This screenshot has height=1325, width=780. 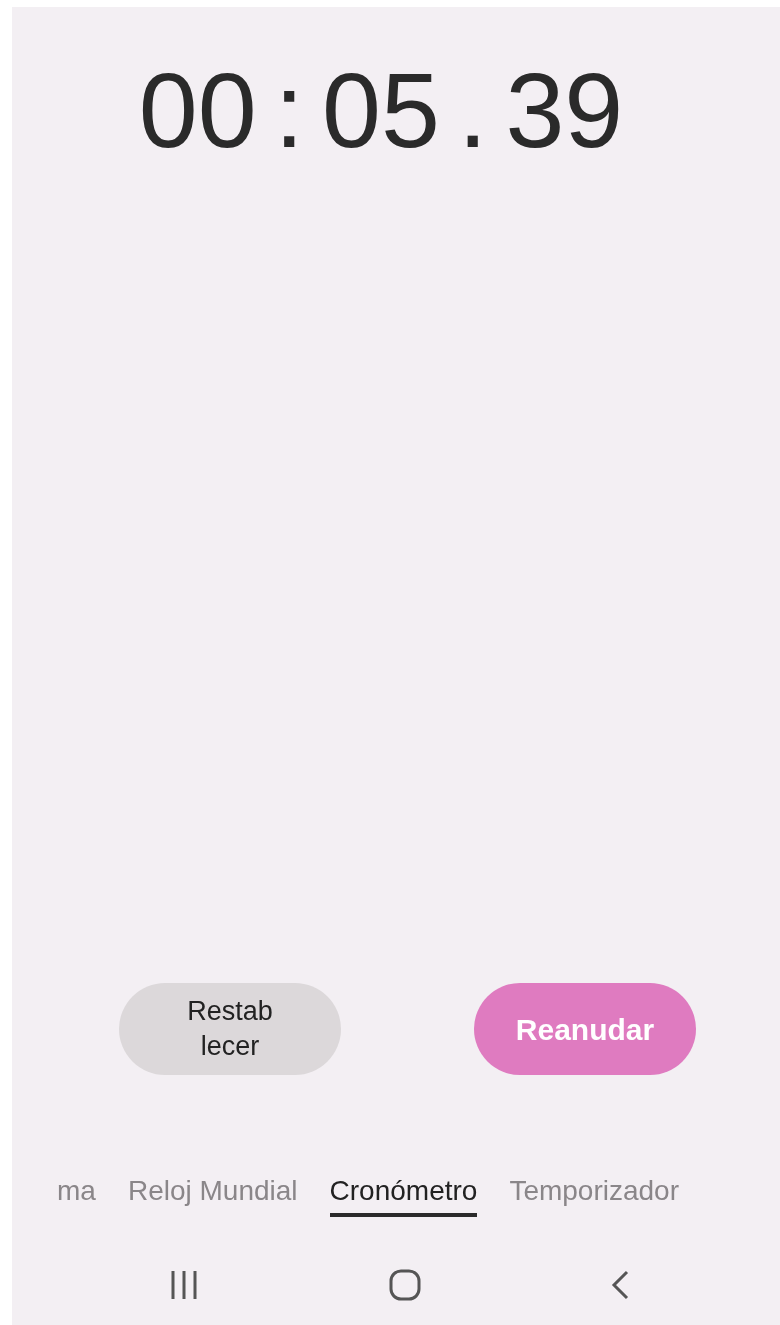 I want to click on back-icon, so click(x=620, y=1285).